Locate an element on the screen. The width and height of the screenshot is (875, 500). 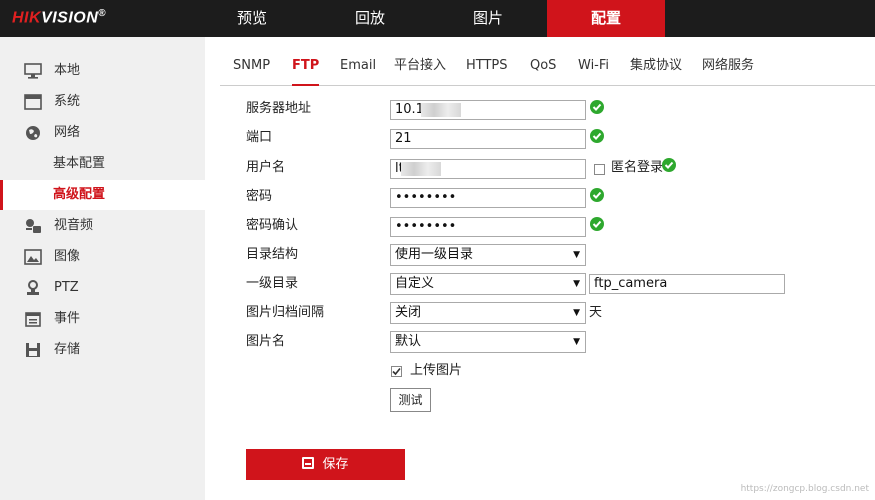
calendar-icon is located at coordinates (33, 319).